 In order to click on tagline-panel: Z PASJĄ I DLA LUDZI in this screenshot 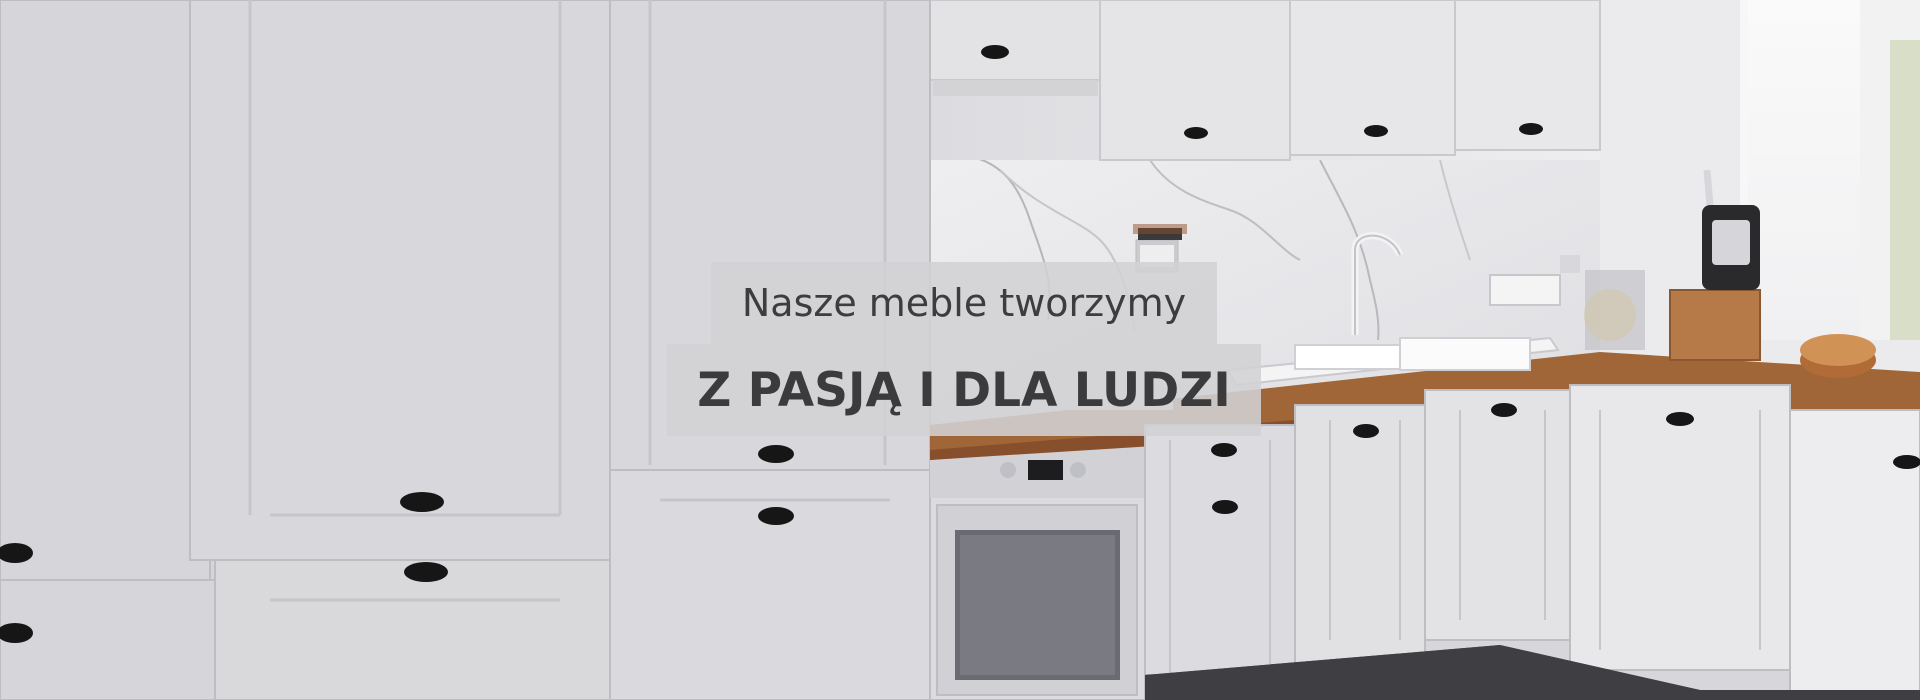, I will do `click(964, 390)`.